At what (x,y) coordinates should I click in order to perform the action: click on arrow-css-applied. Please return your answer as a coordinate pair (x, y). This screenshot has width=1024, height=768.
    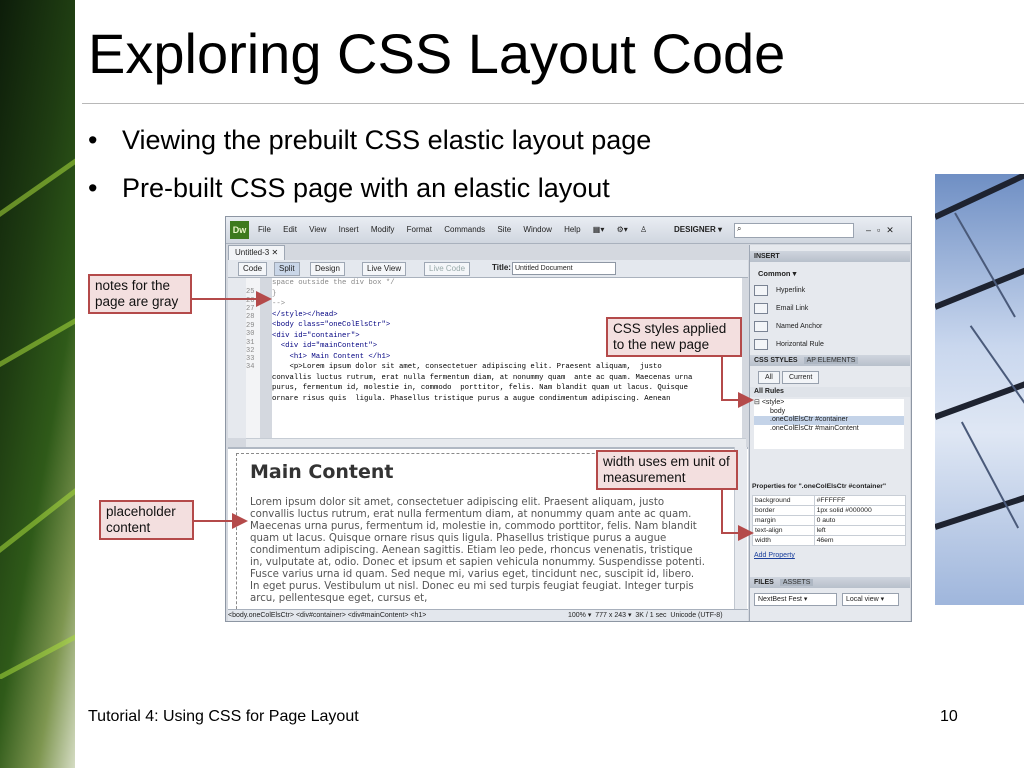
    Looking at the image, I should click on (737, 382).